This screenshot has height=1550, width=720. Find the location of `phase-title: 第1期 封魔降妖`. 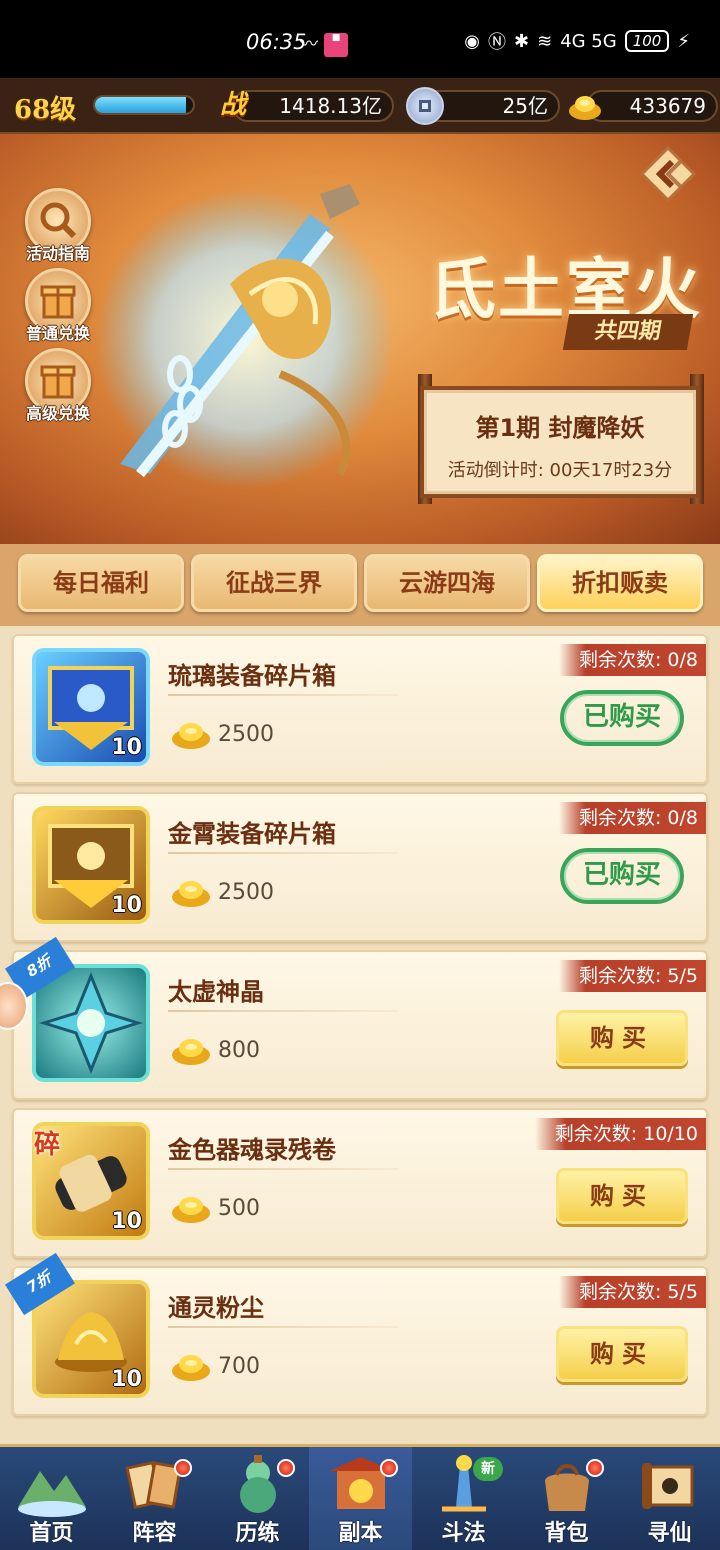

phase-title: 第1期 封魔降妖 is located at coordinates (560, 428).